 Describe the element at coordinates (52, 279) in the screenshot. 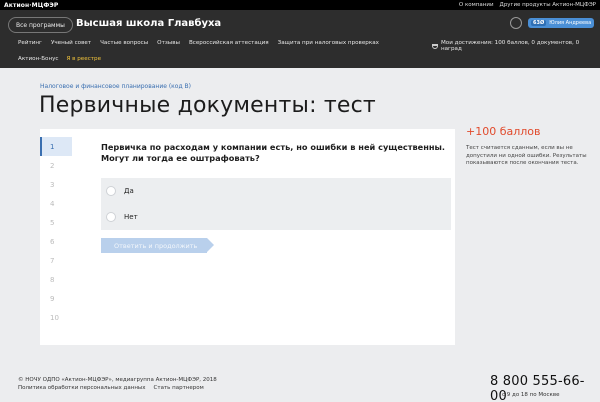

I see `step-item: 8` at that location.